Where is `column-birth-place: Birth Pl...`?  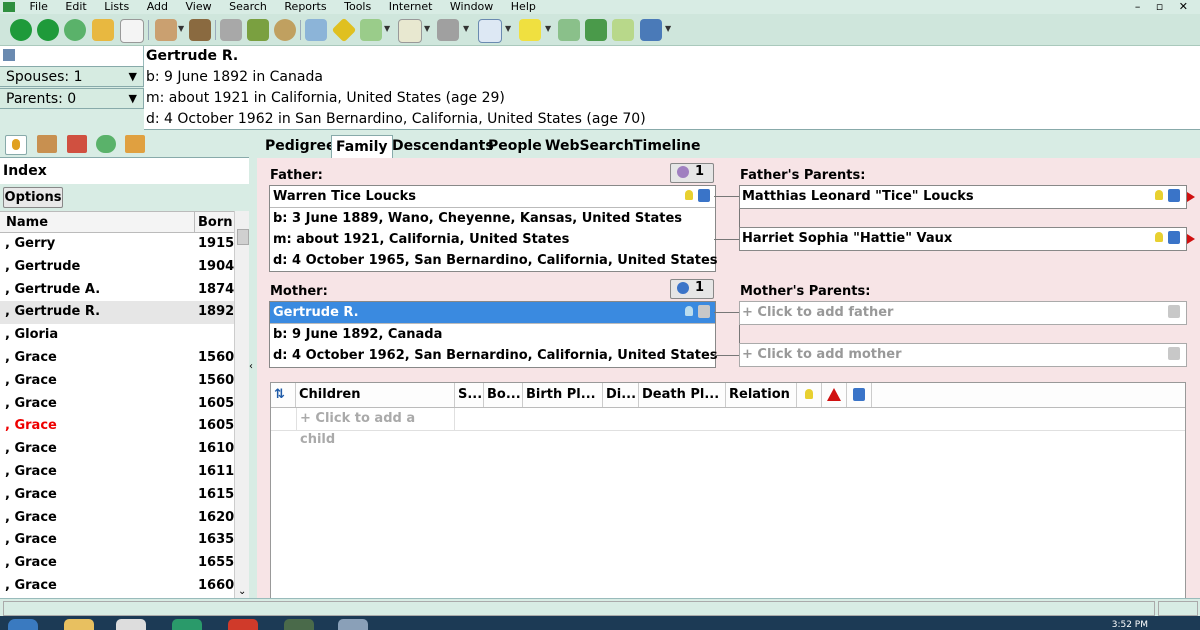
column-birth-place: Birth Pl... is located at coordinates (563, 395).